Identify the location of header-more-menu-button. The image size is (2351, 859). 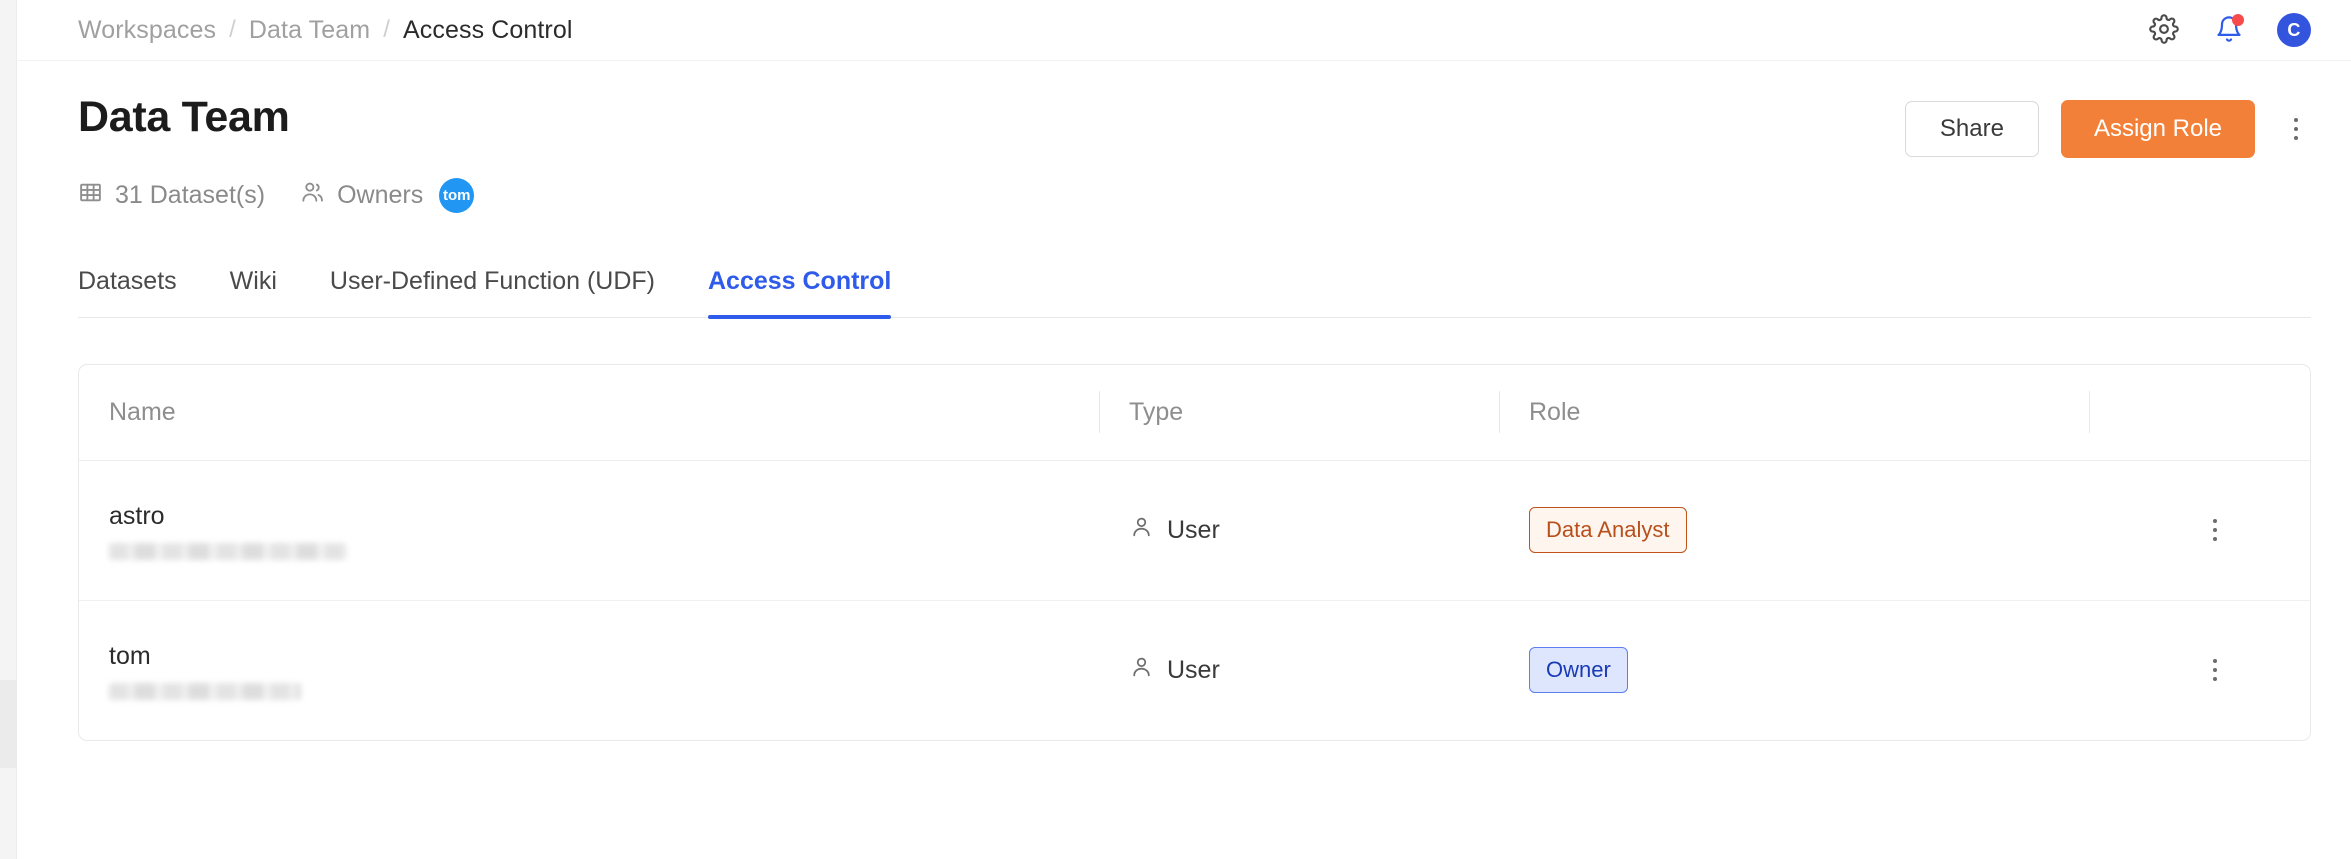
(2296, 129).